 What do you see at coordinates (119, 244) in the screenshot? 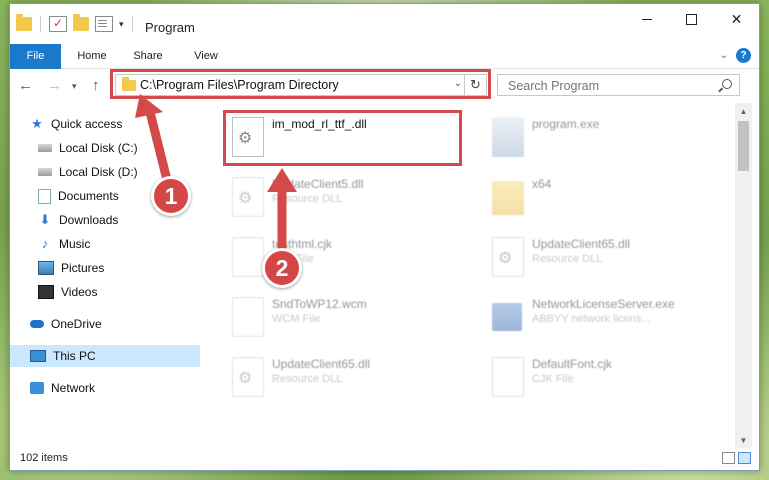
I see `sidebar-item-music: ♪ Music 📌` at bounding box center [119, 244].